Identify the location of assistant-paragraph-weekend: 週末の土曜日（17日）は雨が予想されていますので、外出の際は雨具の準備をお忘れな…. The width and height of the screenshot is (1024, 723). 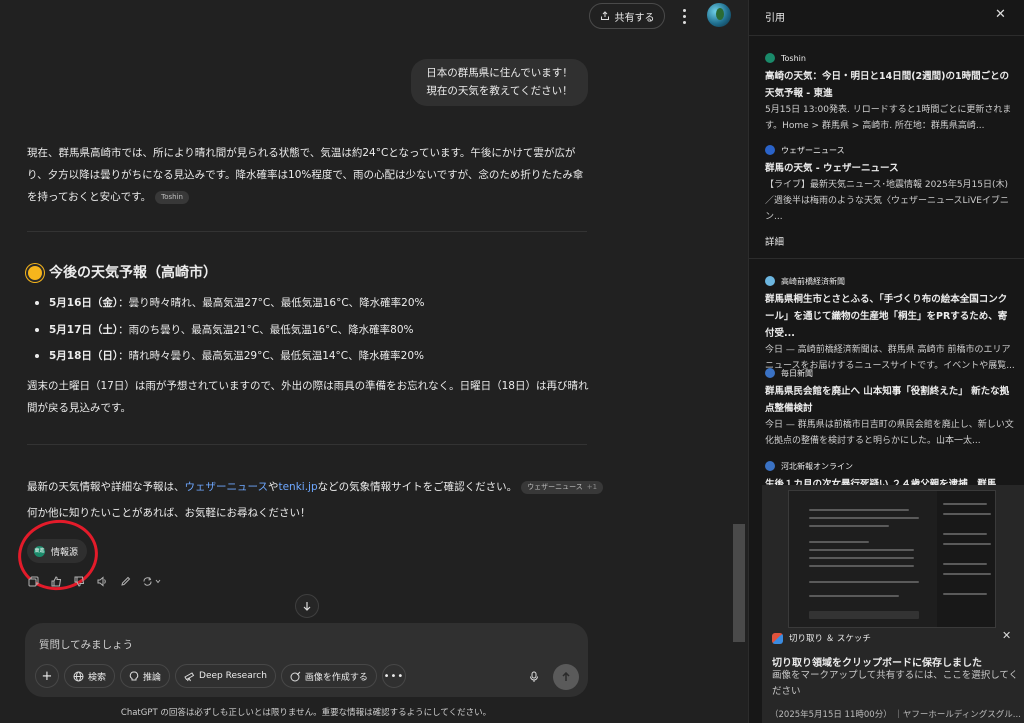
(308, 397).